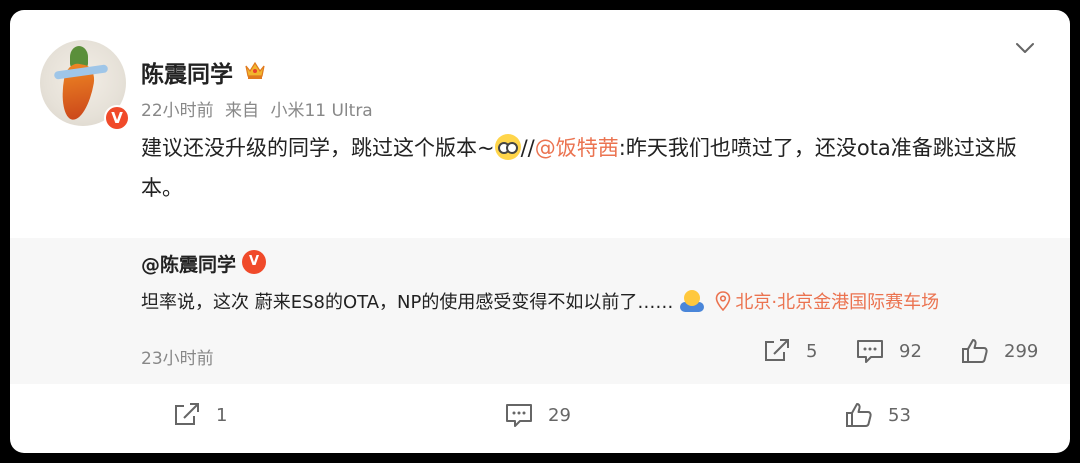 Image resolution: width=1080 pixels, height=463 pixels. Describe the element at coordinates (117, 118) in the screenshot. I see `verified-badge: V` at that location.